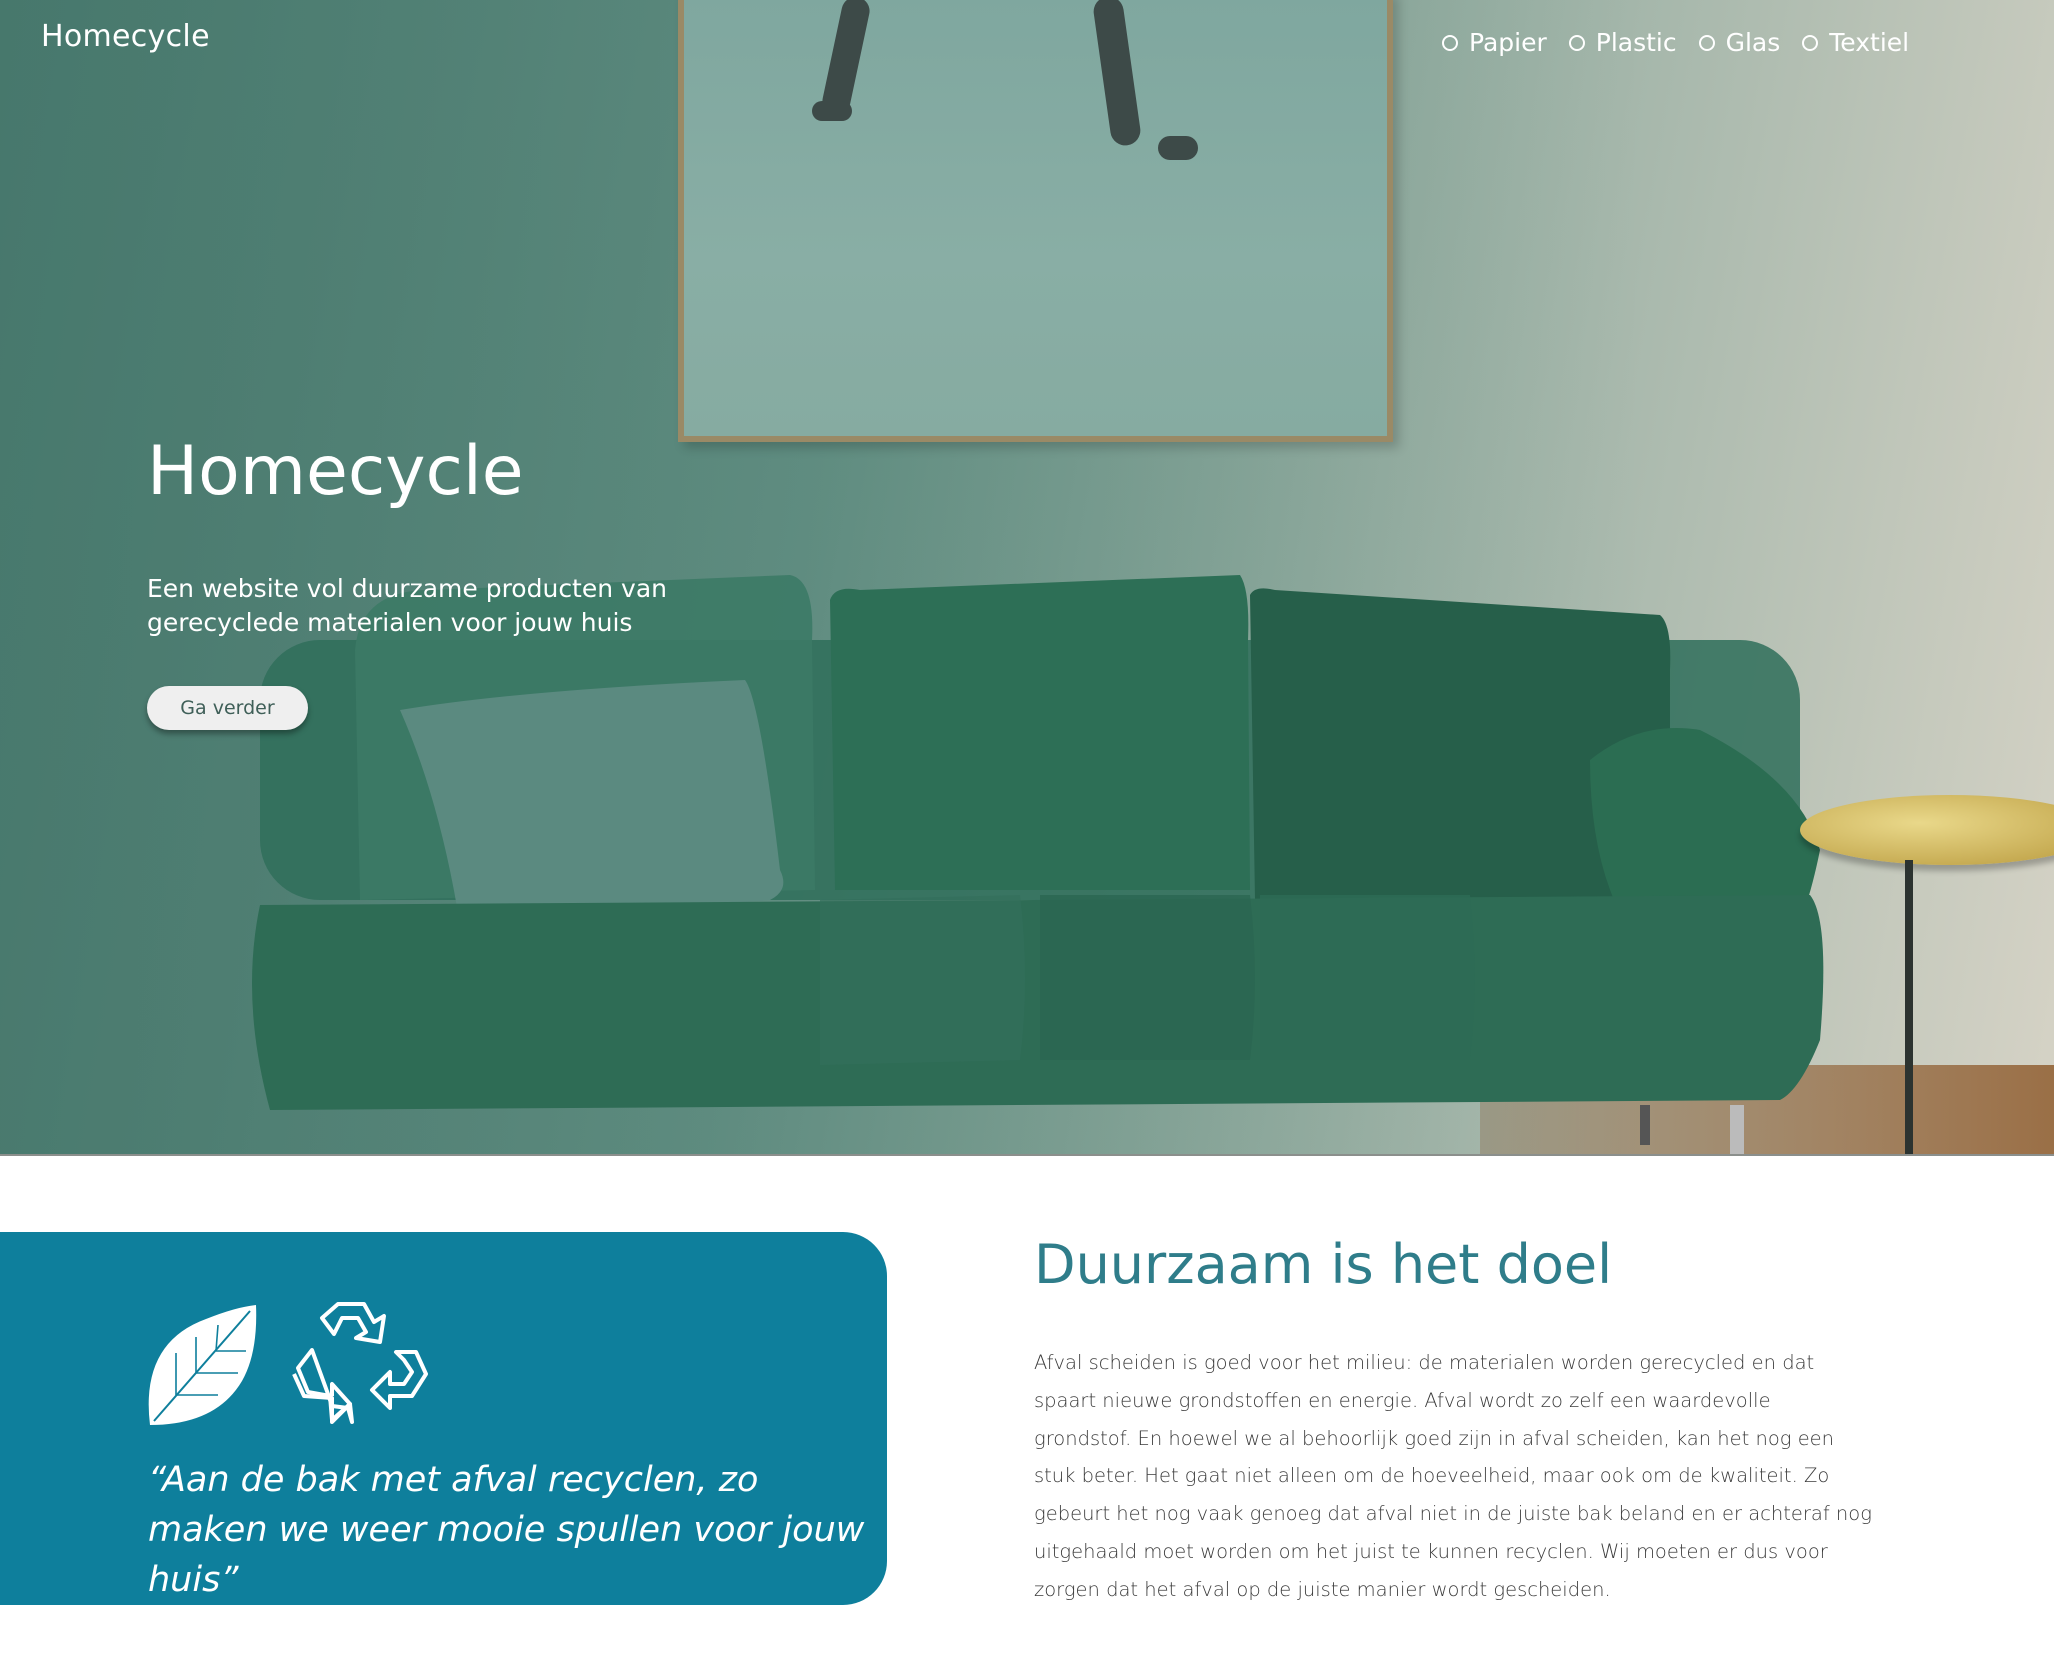 Image resolution: width=2054 pixels, height=1662 pixels. I want to click on nav-item-label: Glas, so click(1753, 42).